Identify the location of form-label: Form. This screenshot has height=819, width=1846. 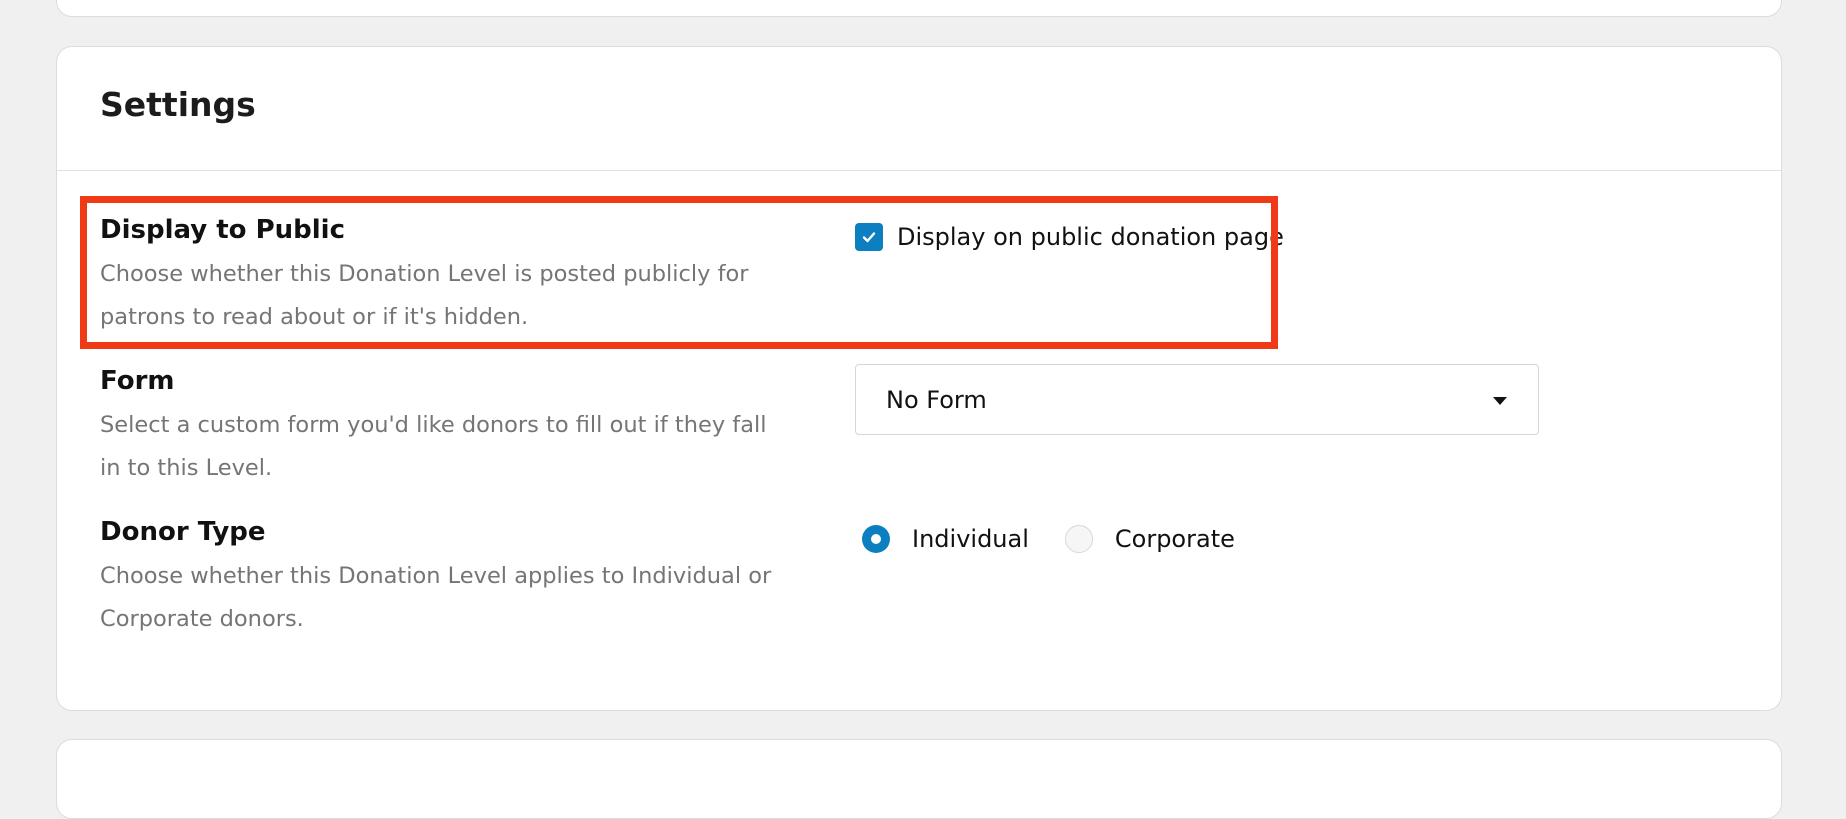
(137, 381).